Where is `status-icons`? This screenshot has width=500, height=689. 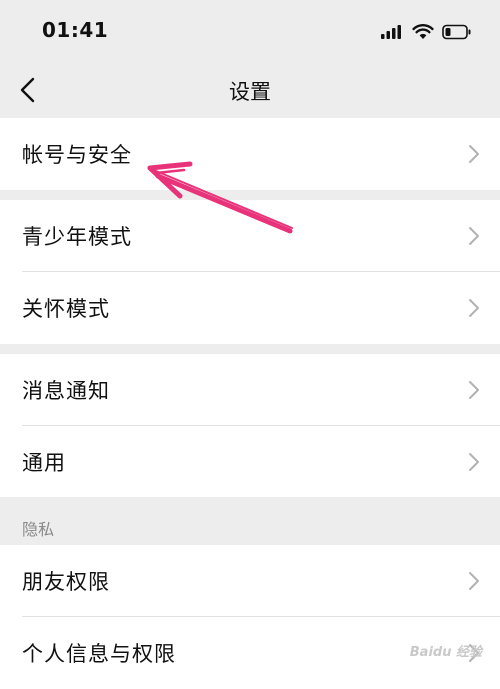
status-icons is located at coordinates (426, 32).